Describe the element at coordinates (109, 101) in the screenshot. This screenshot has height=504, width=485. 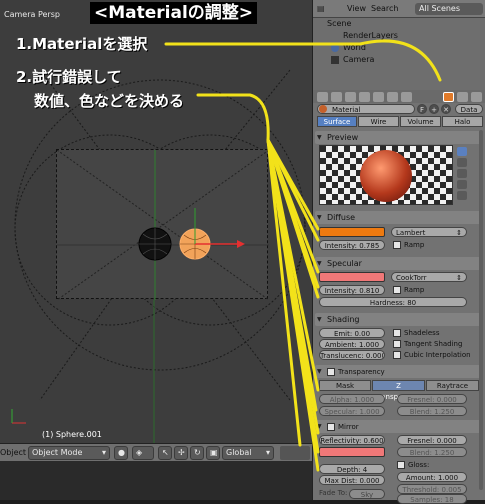
I see `annotation-step2-line2: 数値、色などを決める` at that location.